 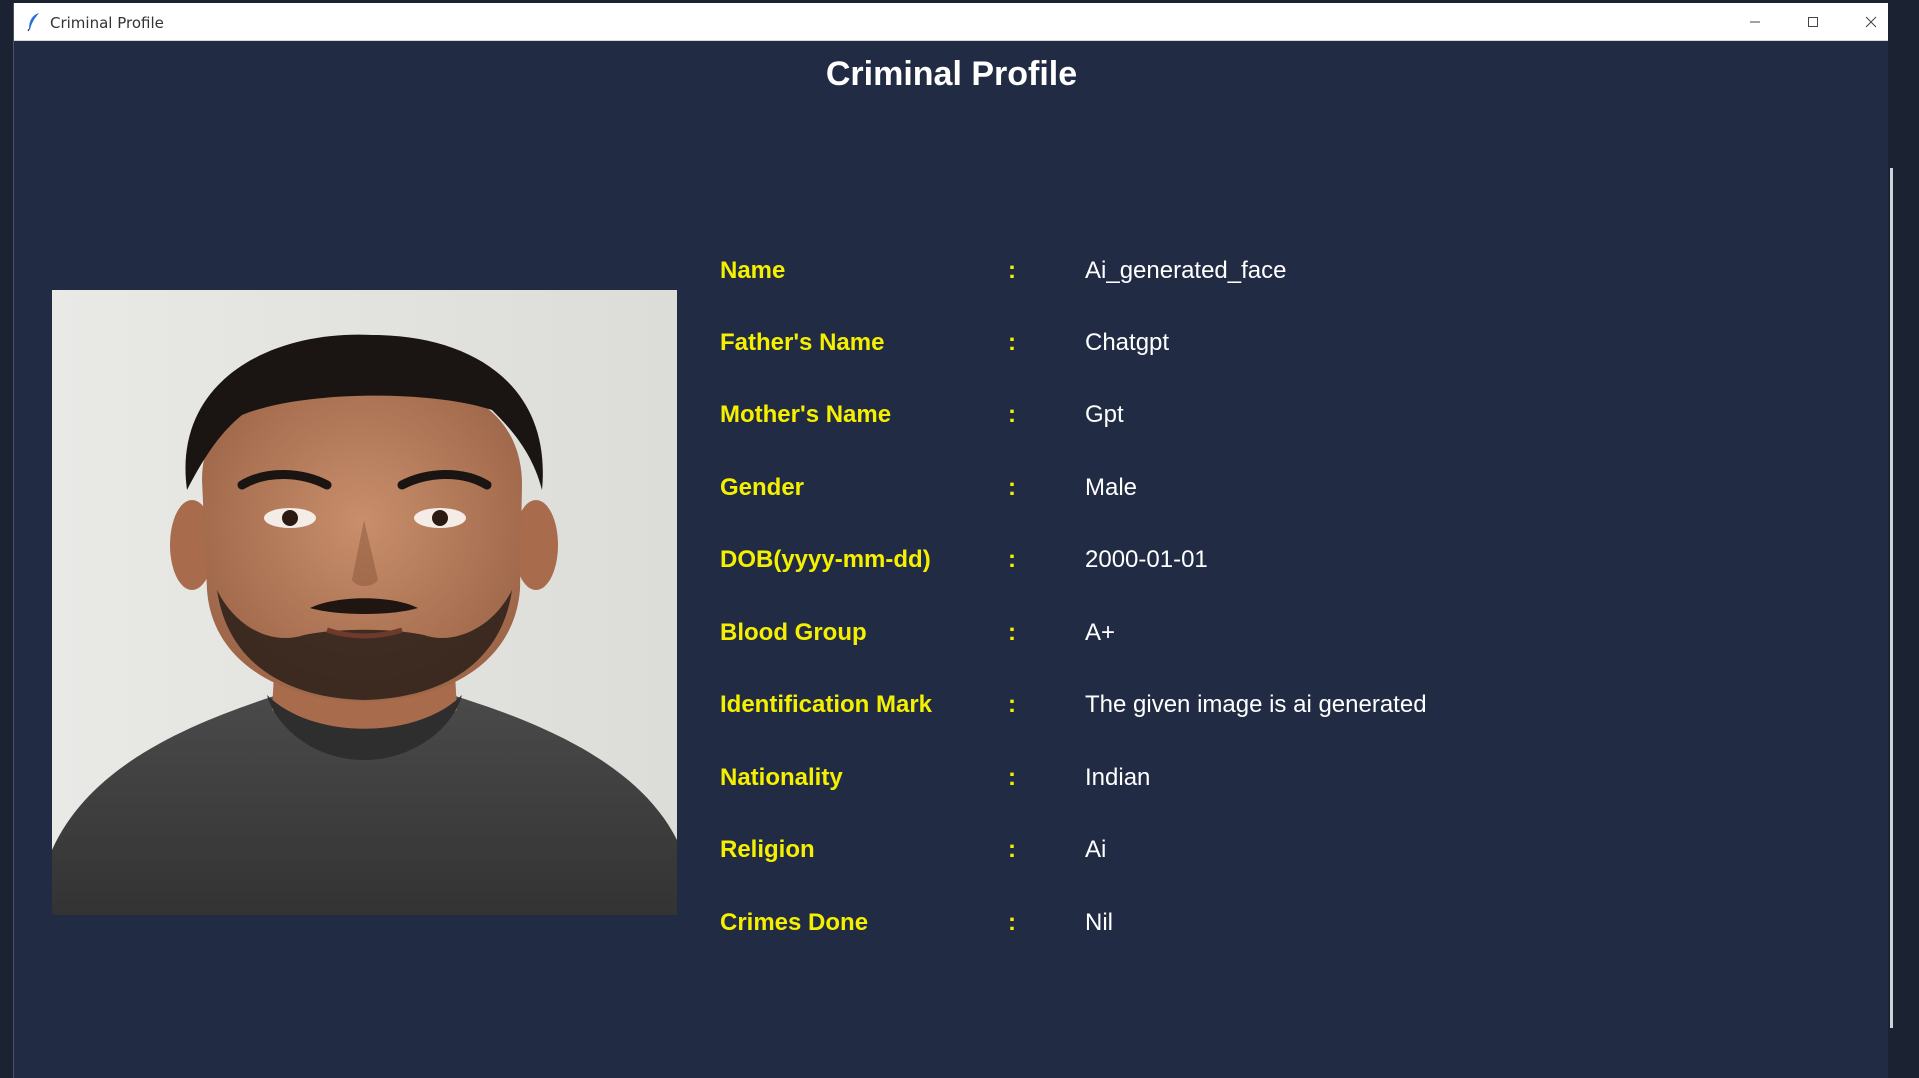 What do you see at coordinates (767, 849) in the screenshot?
I see `field-label: Religion` at bounding box center [767, 849].